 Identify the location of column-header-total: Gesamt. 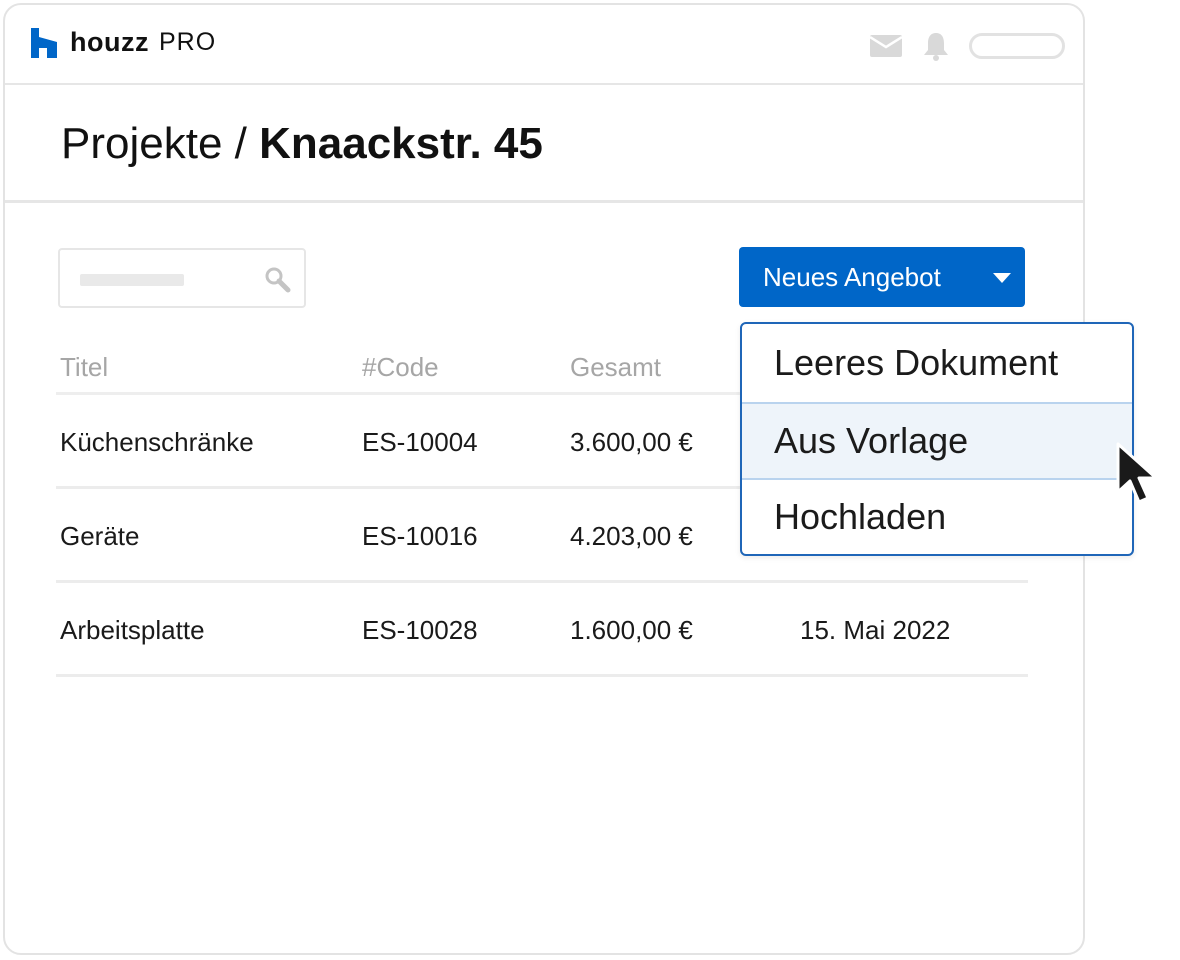
(615, 367).